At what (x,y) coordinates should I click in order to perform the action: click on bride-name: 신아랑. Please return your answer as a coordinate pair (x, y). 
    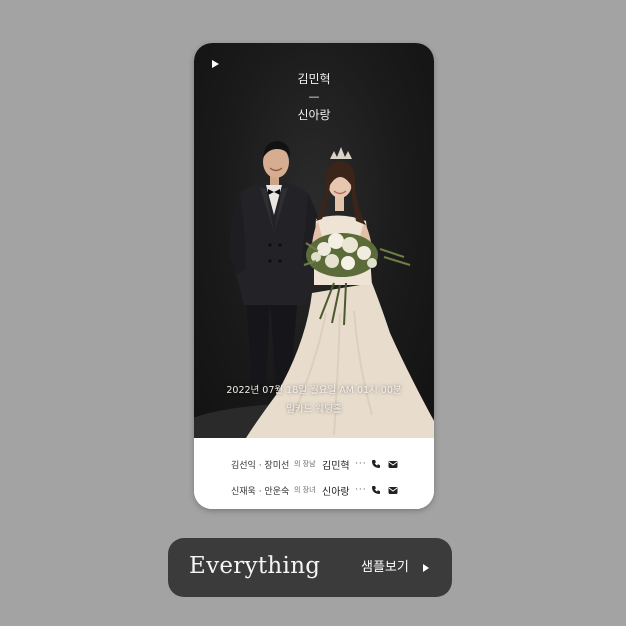
    Looking at the image, I should click on (314, 115).